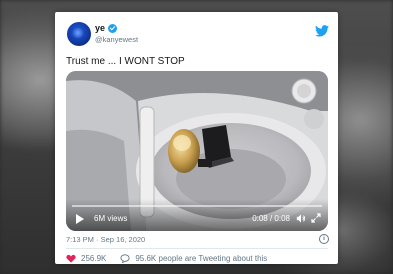  I want to click on twitter-bird-icon, so click(322, 31).